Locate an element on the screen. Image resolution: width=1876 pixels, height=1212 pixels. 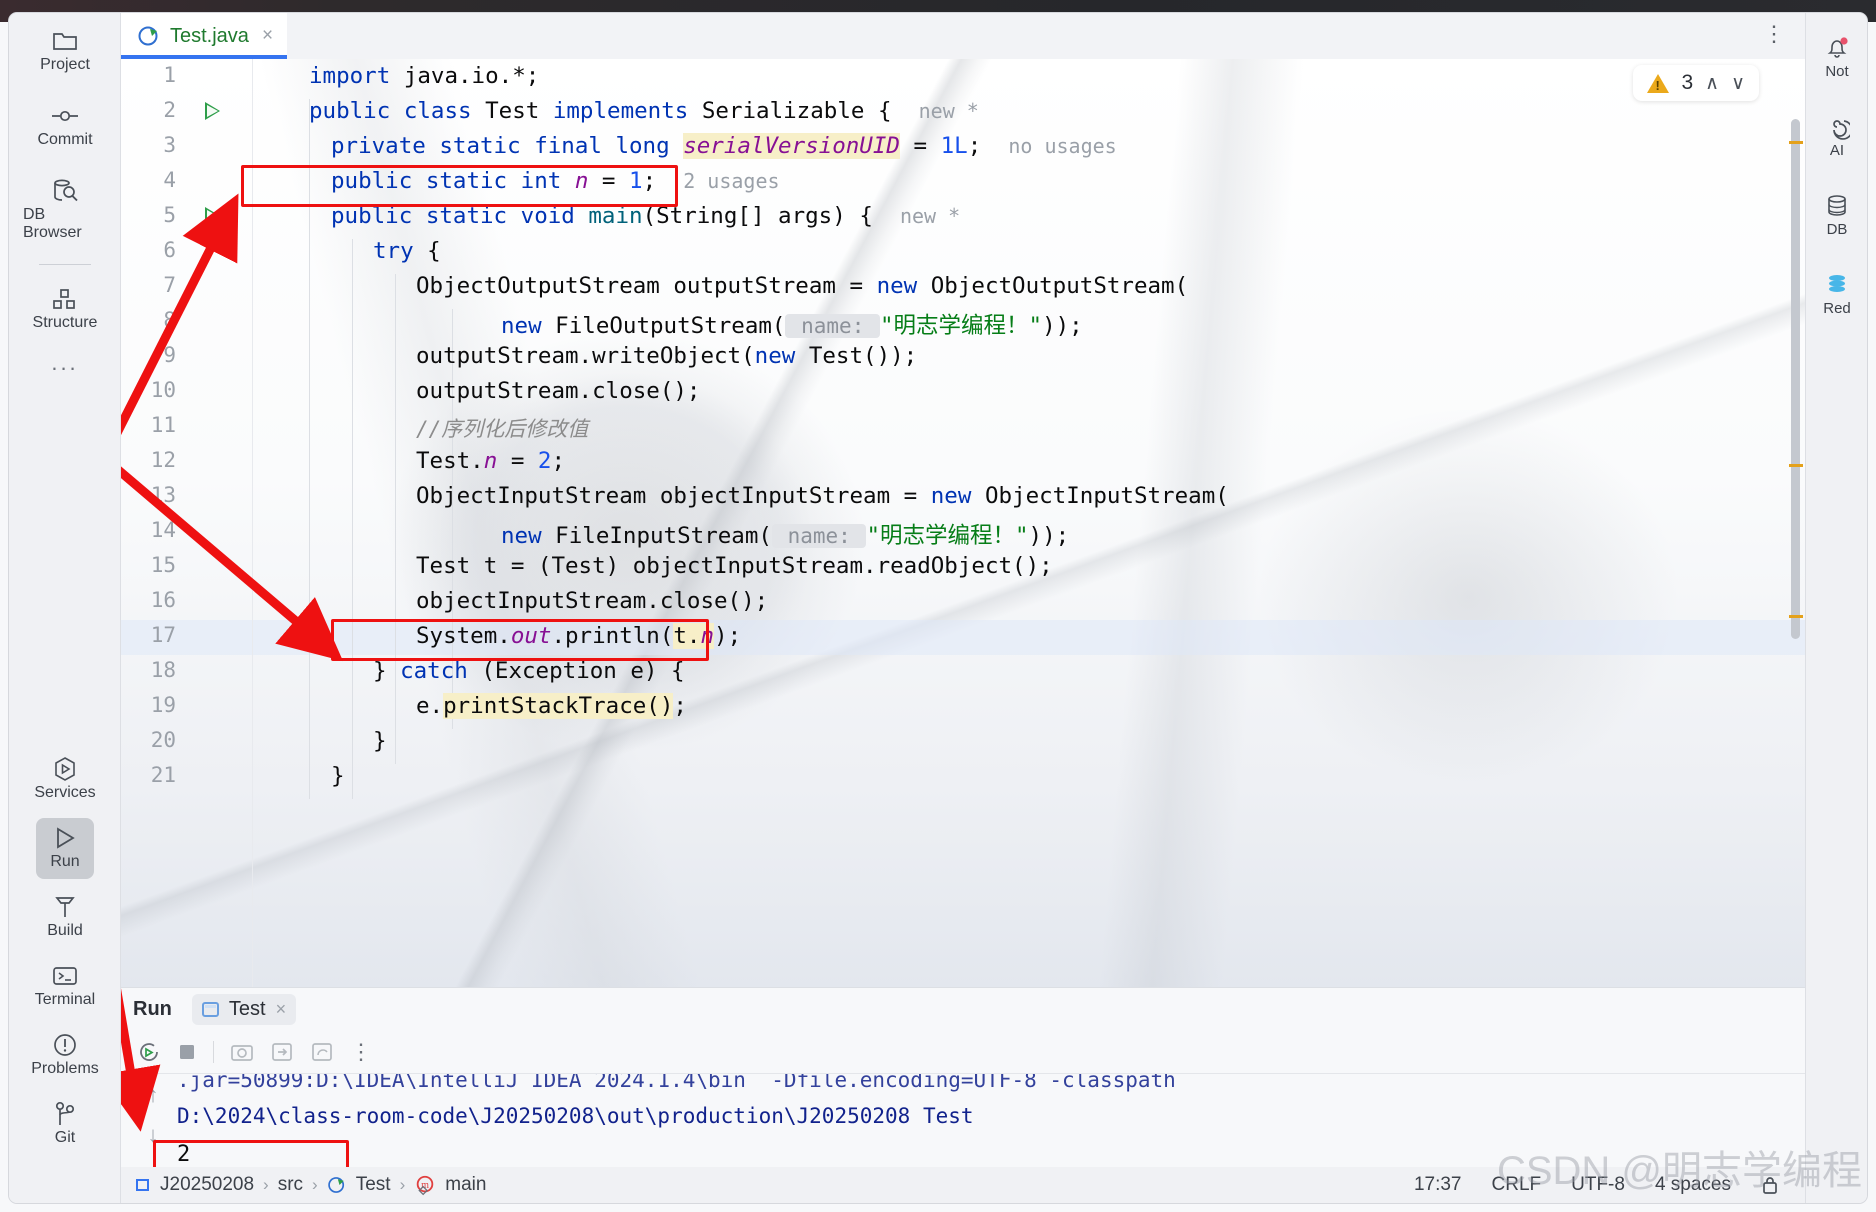
code-line-8: new FileOutputStream( name: "明志学编程！")); is located at coordinates (792, 326).